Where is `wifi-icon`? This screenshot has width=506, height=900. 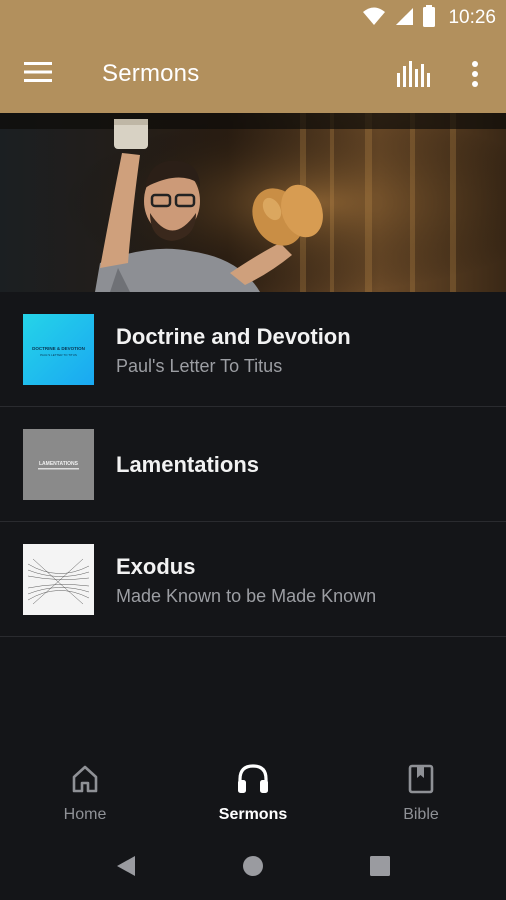
wifi-icon is located at coordinates (374, 18).